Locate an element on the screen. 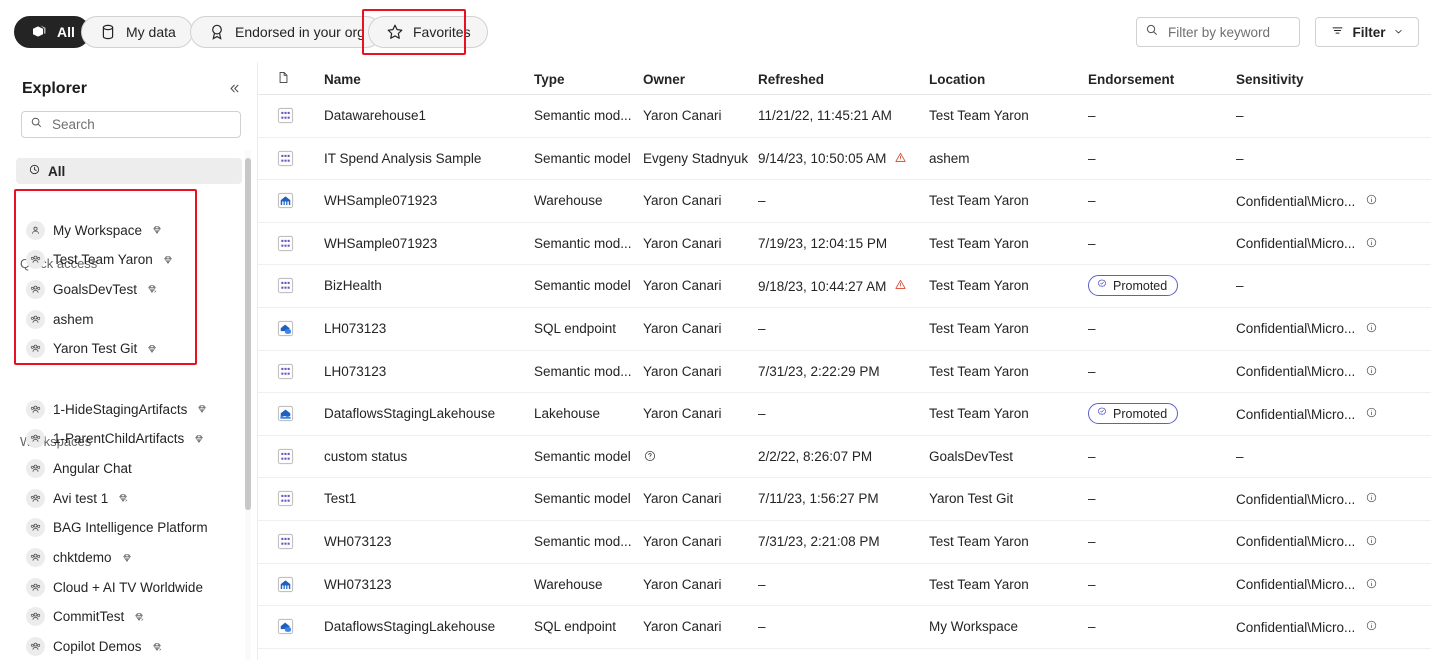 The image size is (1431, 660). column-header-type: Type is located at coordinates (549, 79).